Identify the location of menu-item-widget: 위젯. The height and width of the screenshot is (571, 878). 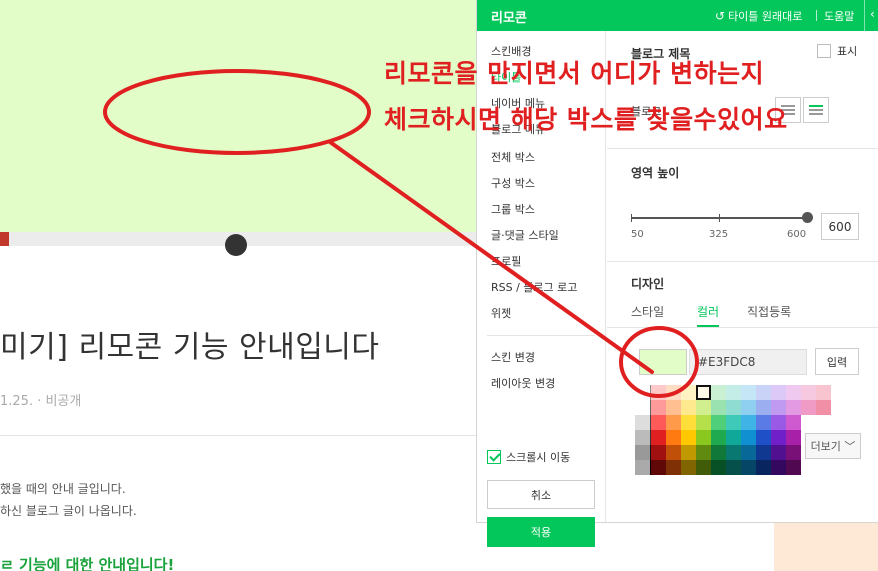
(501, 313).